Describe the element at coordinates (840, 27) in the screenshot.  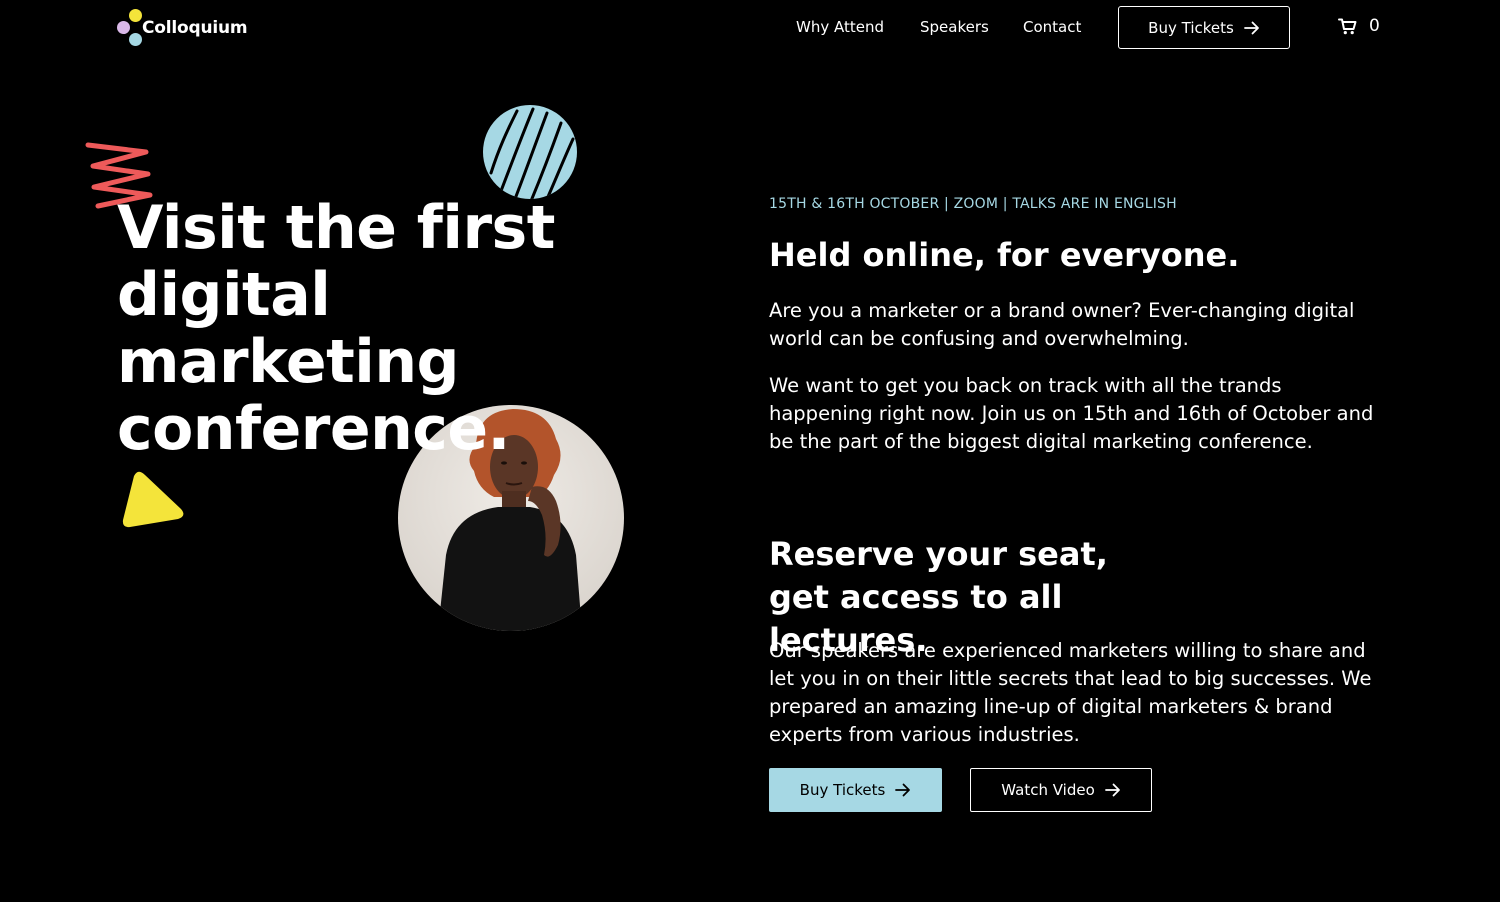
I see `nav-link-why-attend: Why Attend` at that location.